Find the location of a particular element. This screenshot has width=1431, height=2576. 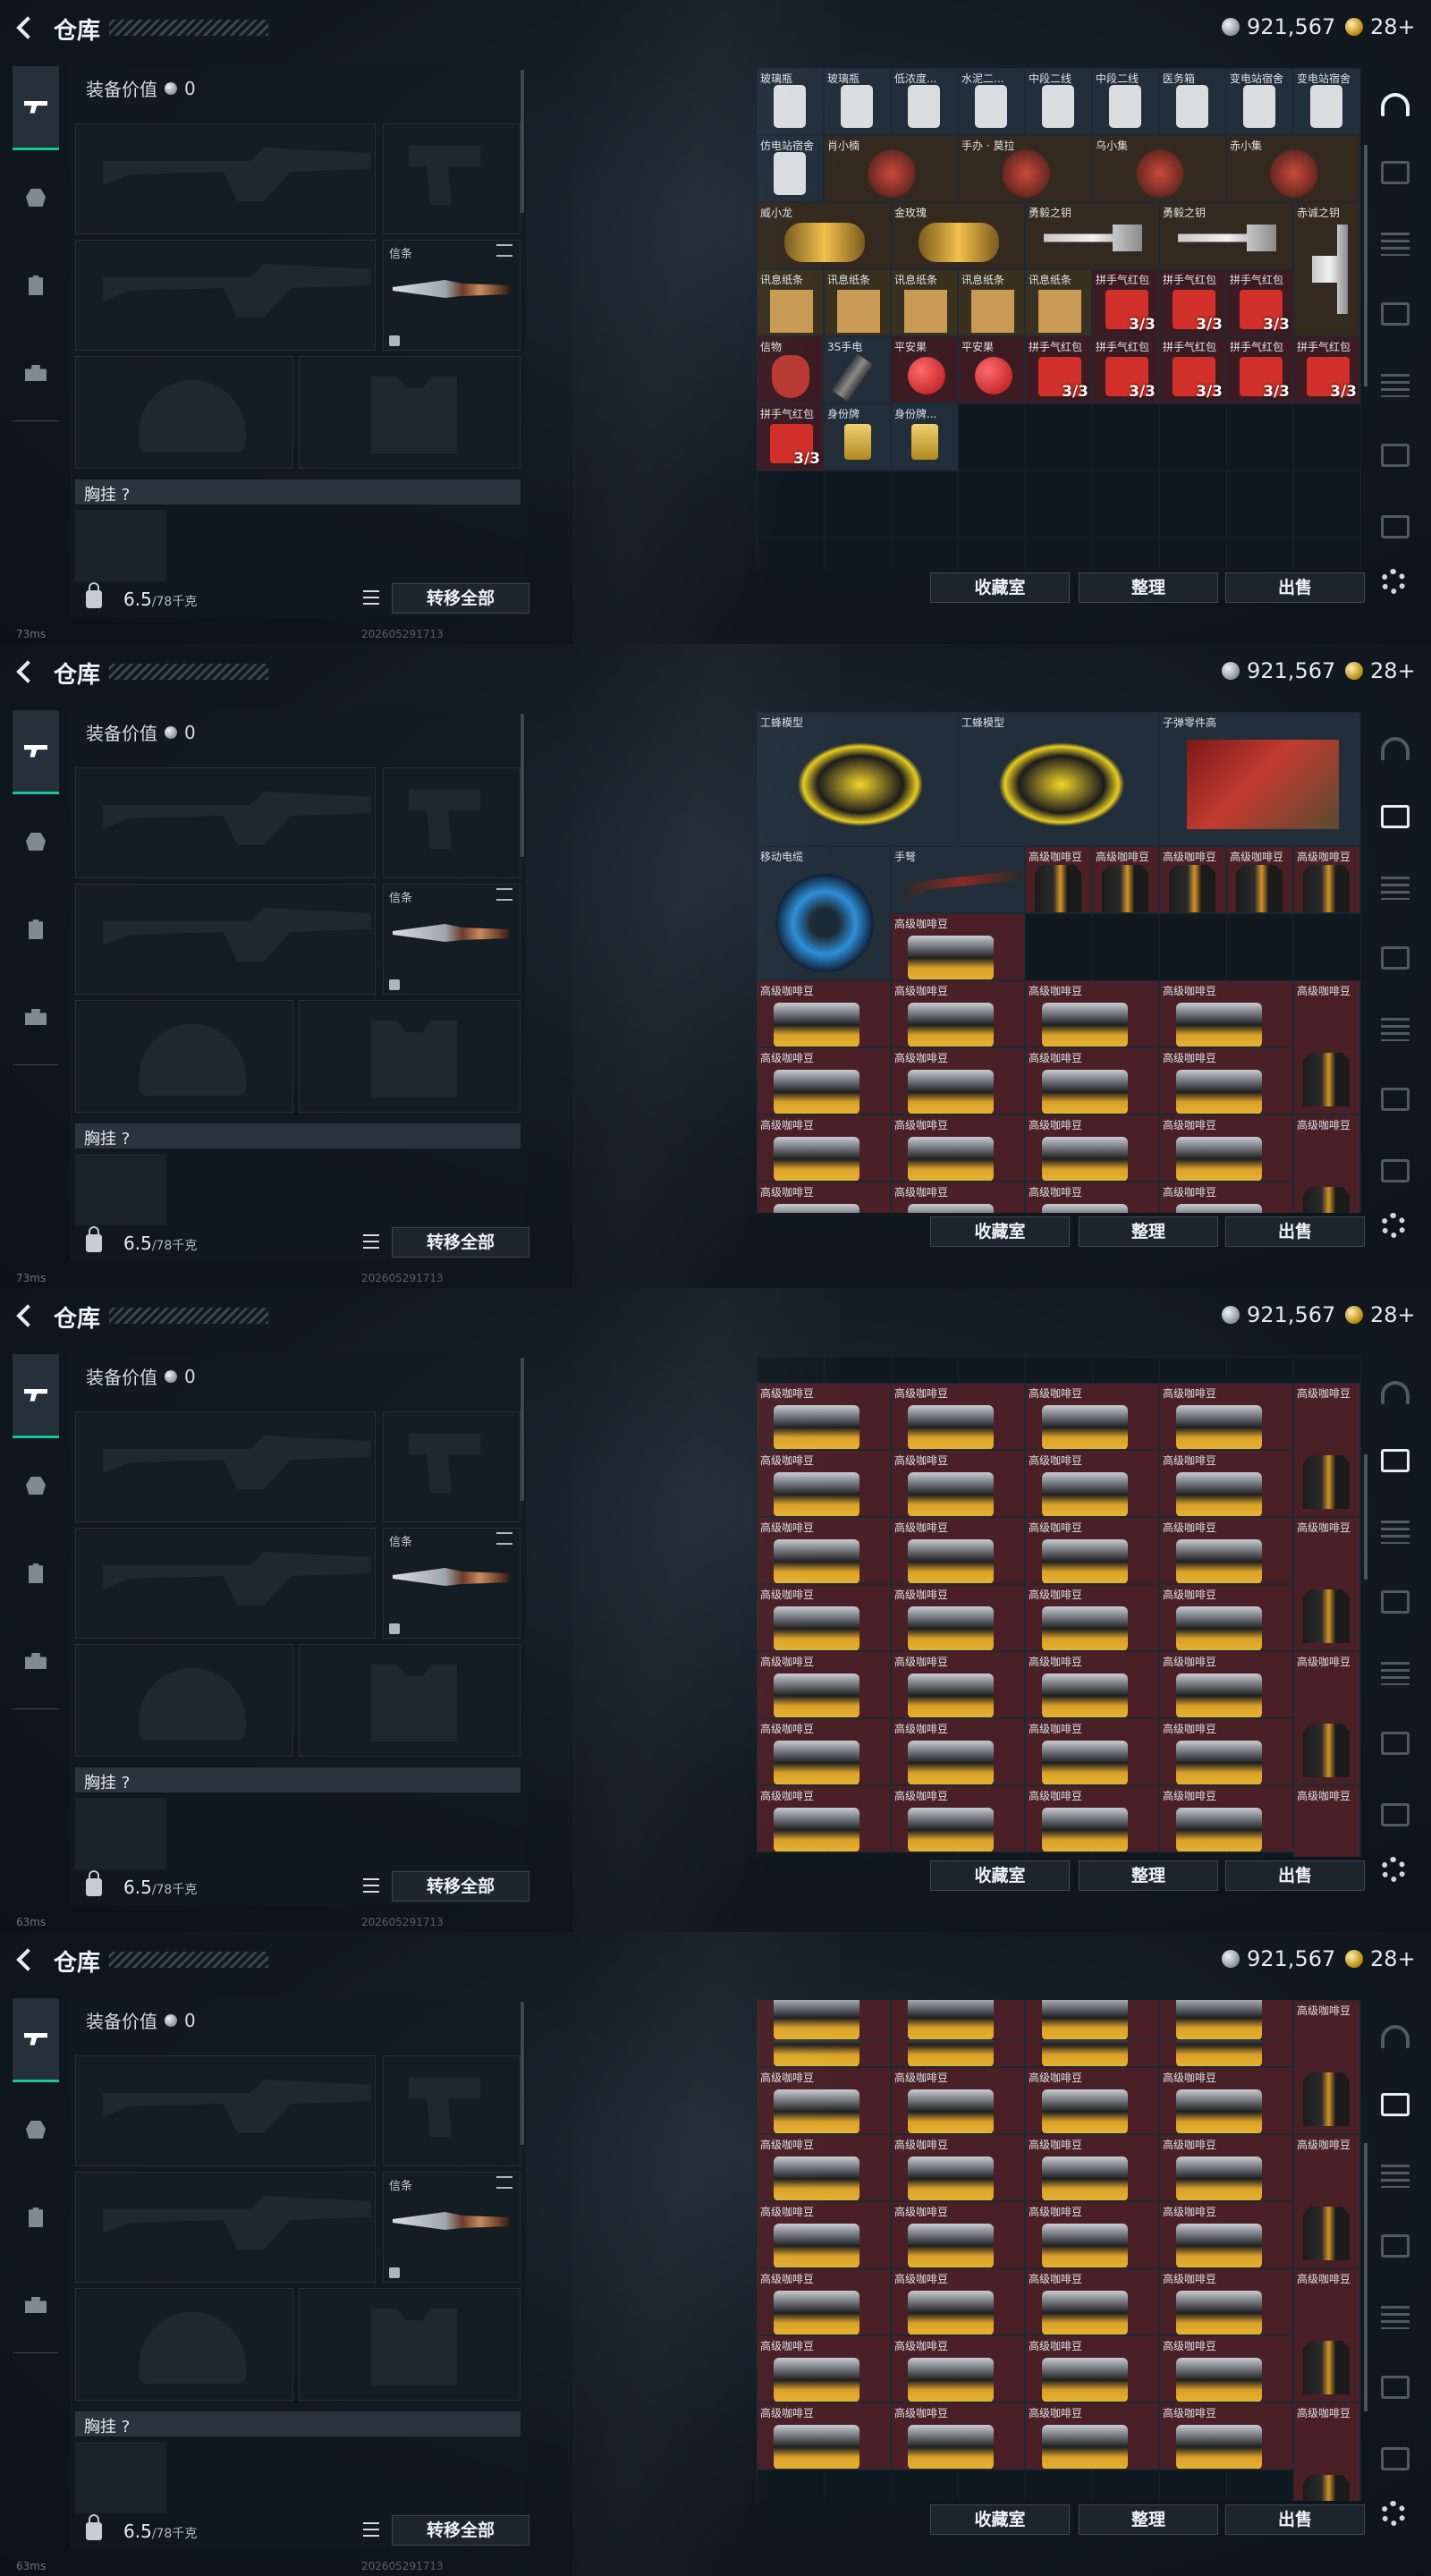

list-icon is located at coordinates (371, 1241).